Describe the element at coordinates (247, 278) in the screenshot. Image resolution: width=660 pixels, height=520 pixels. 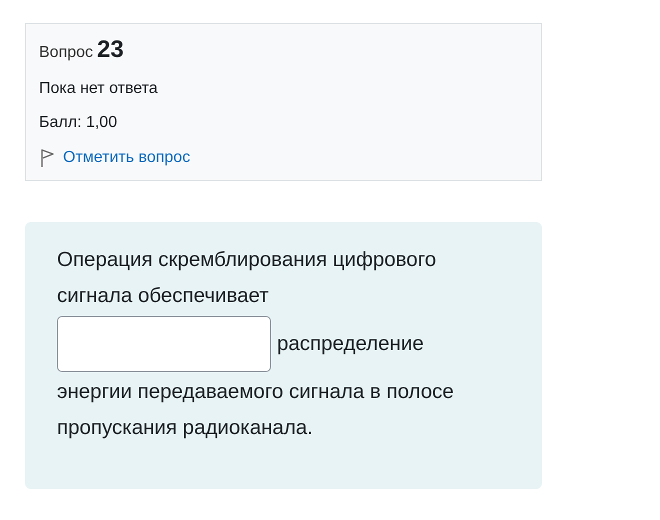
I see `question-text: Операция скремблирования цифрового сигнала обеспечивает` at that location.